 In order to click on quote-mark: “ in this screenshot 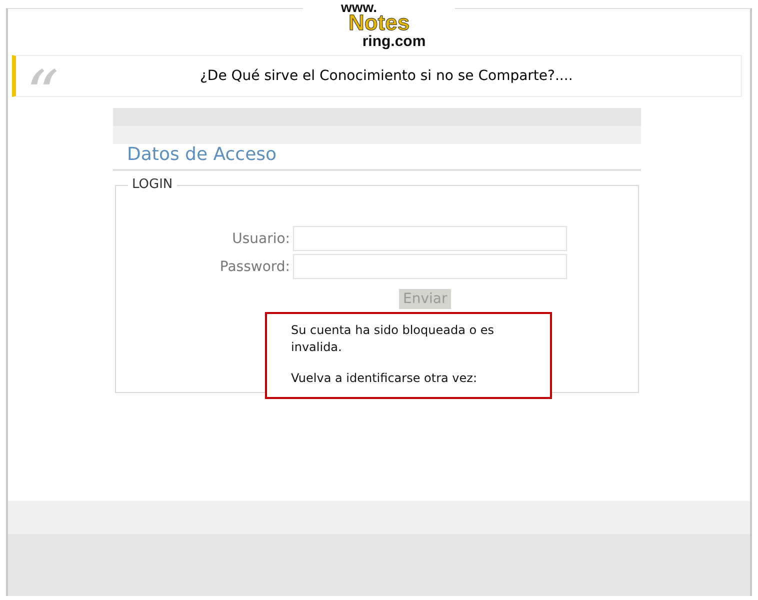, I will do `click(42, 76)`.